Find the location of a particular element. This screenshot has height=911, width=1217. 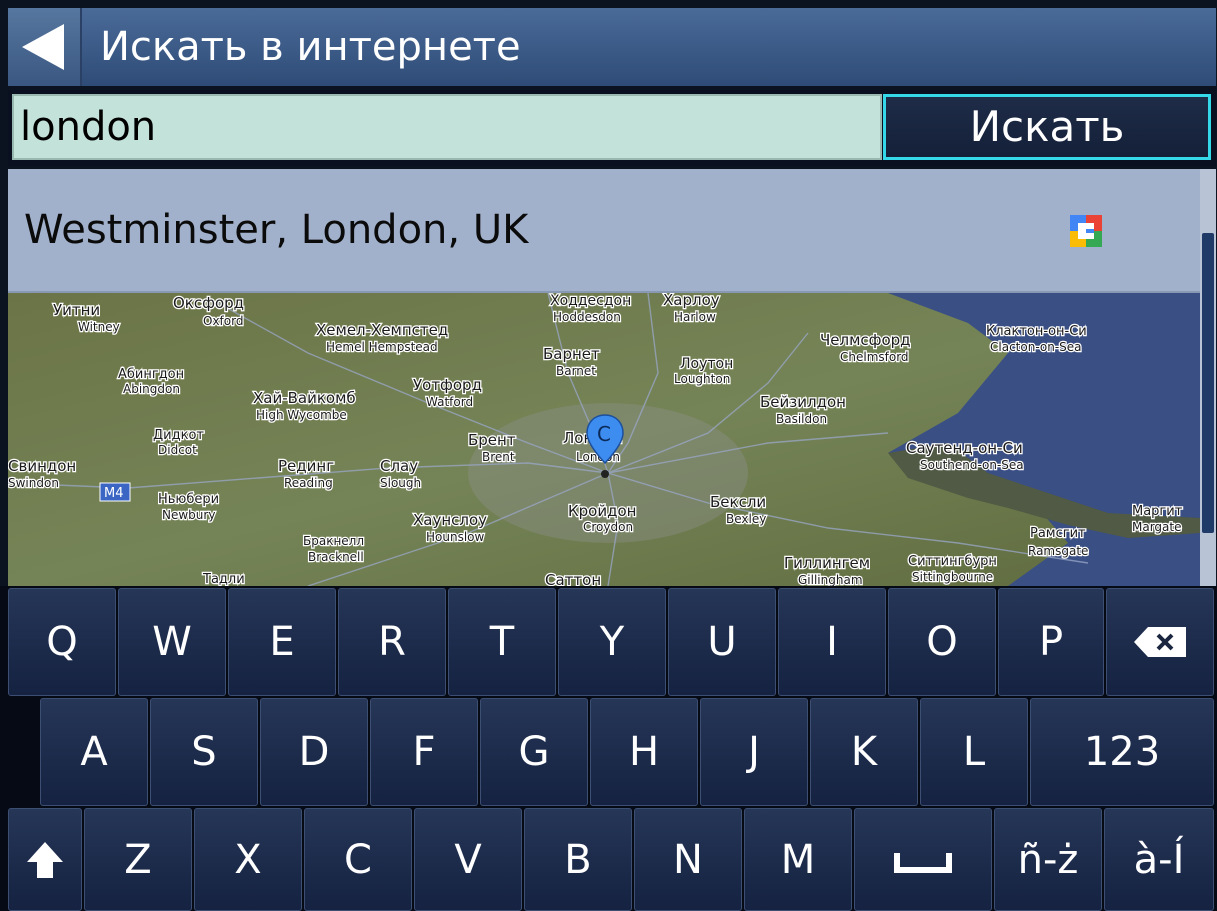

map-label: Reading is located at coordinates (308, 483).